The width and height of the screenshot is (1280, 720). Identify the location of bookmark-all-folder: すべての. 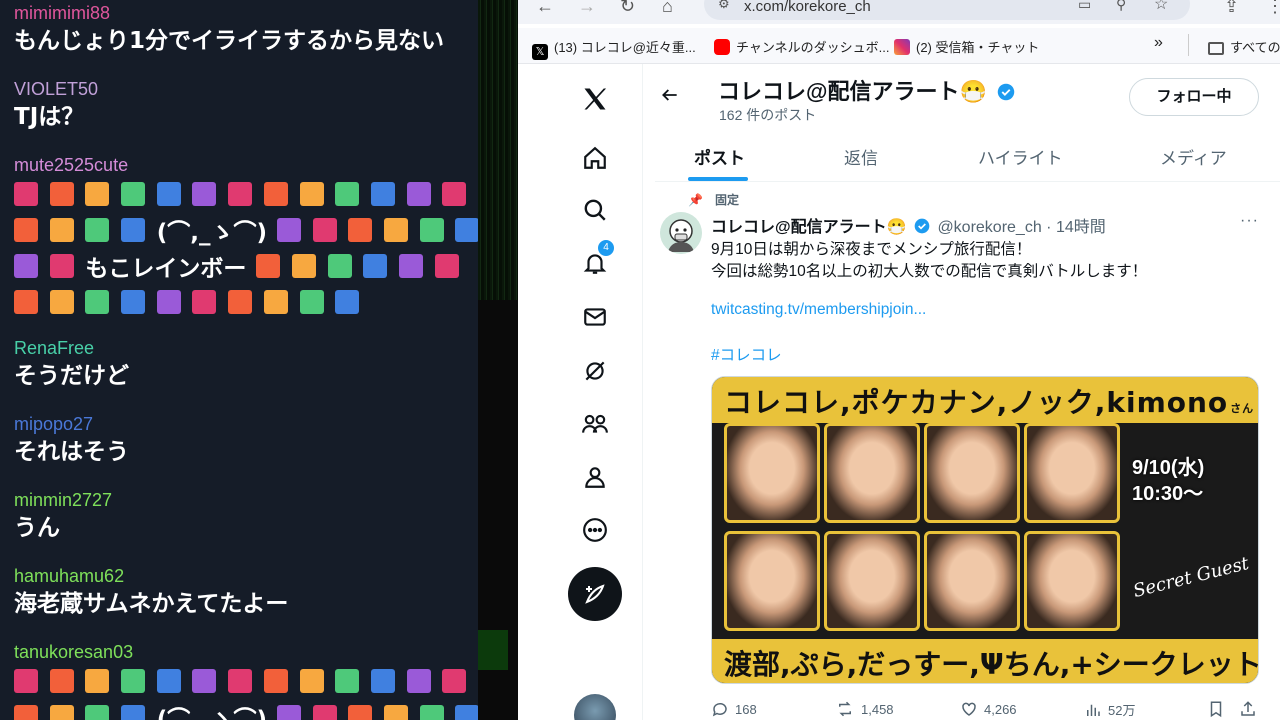
(1244, 46).